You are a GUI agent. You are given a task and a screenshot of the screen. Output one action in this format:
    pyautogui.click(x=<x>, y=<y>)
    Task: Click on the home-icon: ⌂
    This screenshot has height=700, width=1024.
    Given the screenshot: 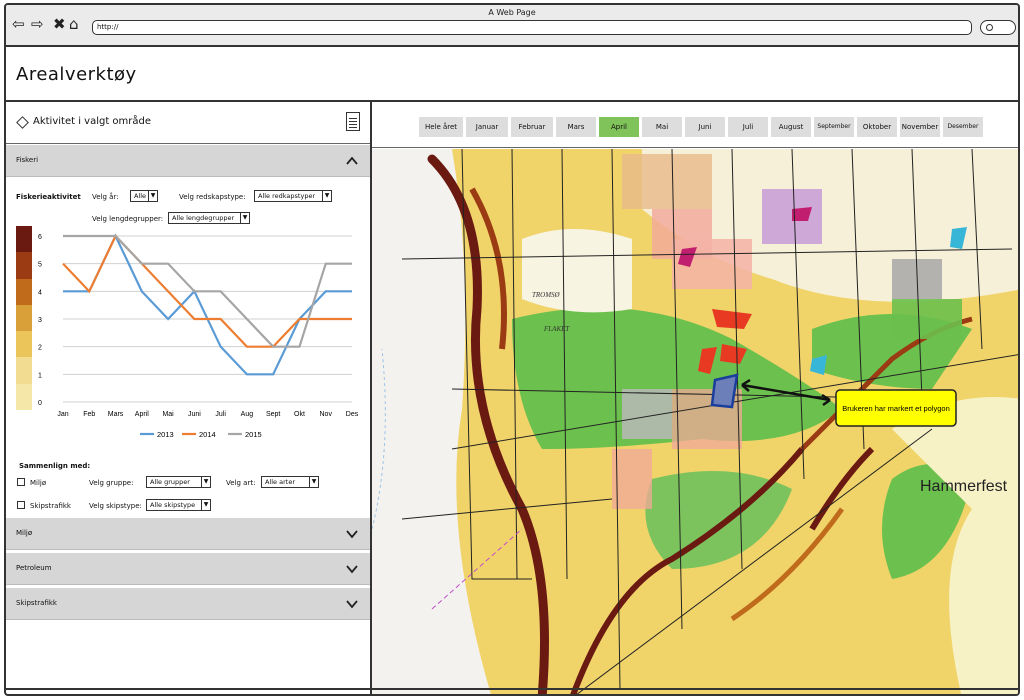 What is the action you would take?
    pyautogui.click(x=74, y=24)
    